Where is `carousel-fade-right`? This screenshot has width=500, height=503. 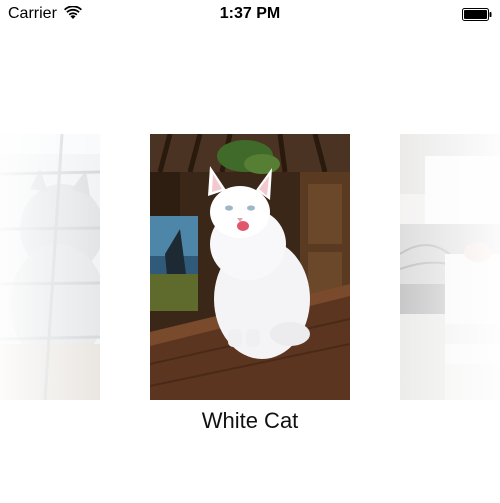 carousel-fade-right is located at coordinates (450, 267).